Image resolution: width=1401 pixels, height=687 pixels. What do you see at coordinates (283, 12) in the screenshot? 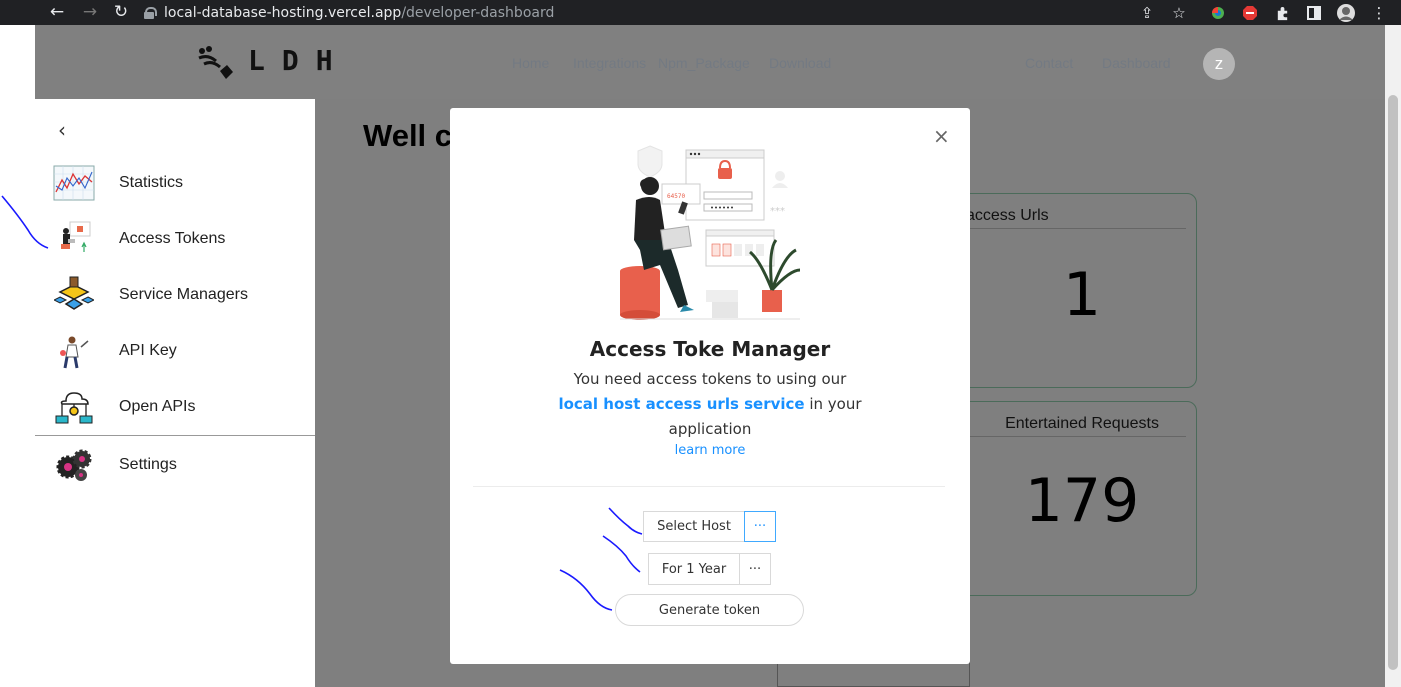
I see `url-host: local-database-hosting.vercel.app` at bounding box center [283, 12].